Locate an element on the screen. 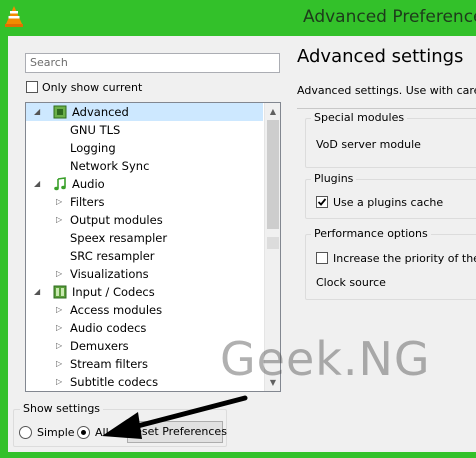 This screenshot has width=476, height=458. tree-item-label: Filters is located at coordinates (87, 202).